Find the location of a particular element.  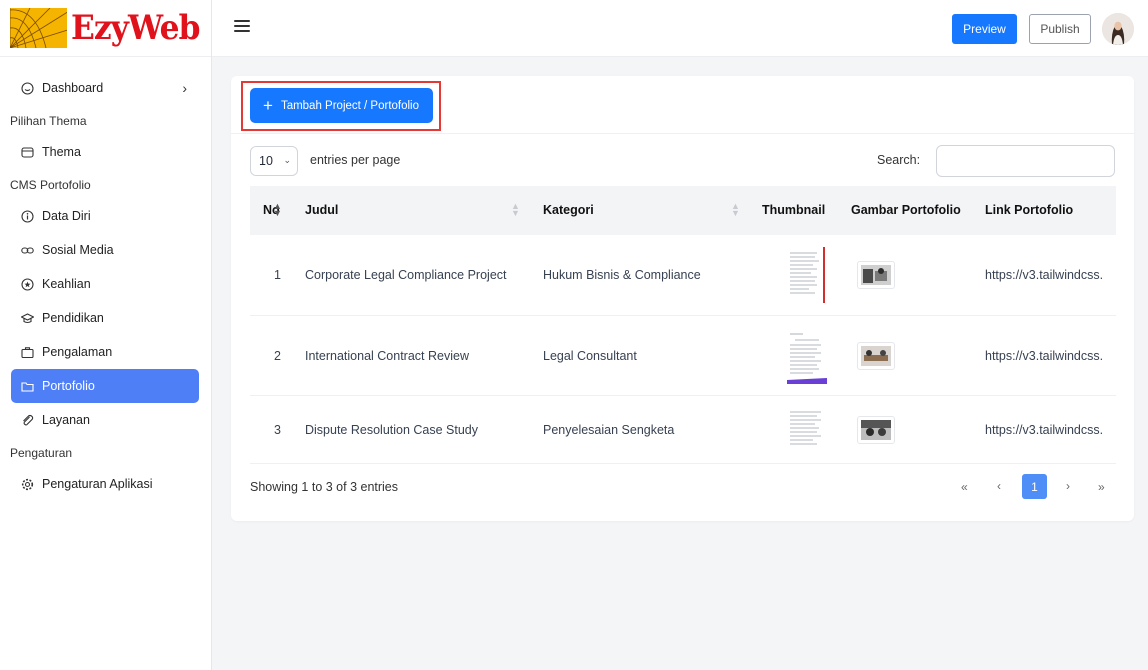

sidebar-item-label: Pengaturan Aplikasi is located at coordinates (97, 484).